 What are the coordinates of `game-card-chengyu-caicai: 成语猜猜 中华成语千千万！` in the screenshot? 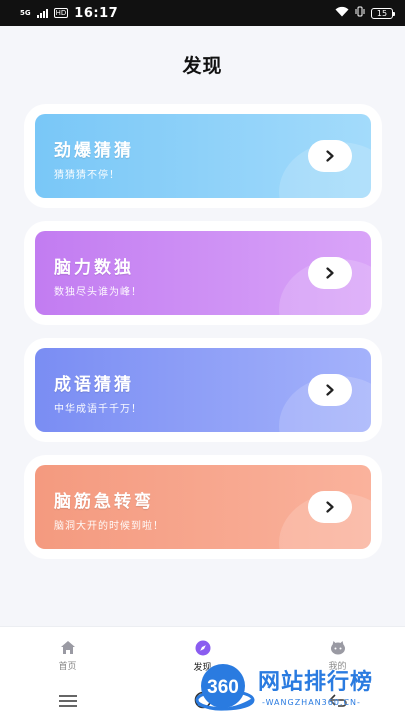 It's located at (203, 390).